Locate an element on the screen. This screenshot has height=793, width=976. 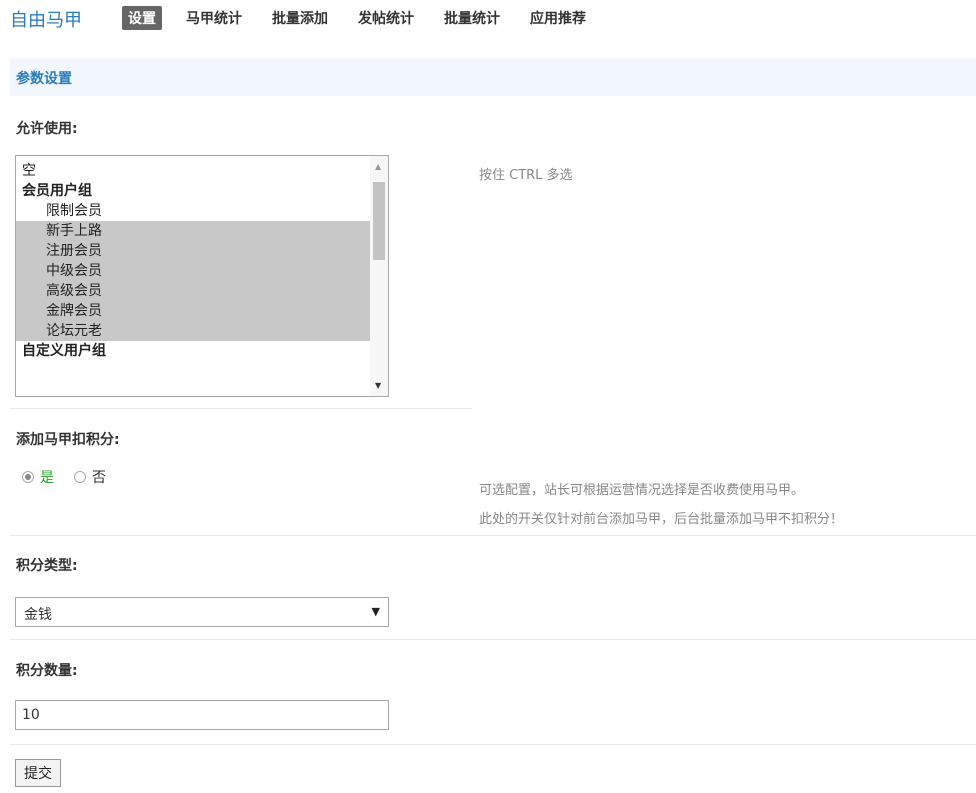
credit-amount-input is located at coordinates (202, 715).